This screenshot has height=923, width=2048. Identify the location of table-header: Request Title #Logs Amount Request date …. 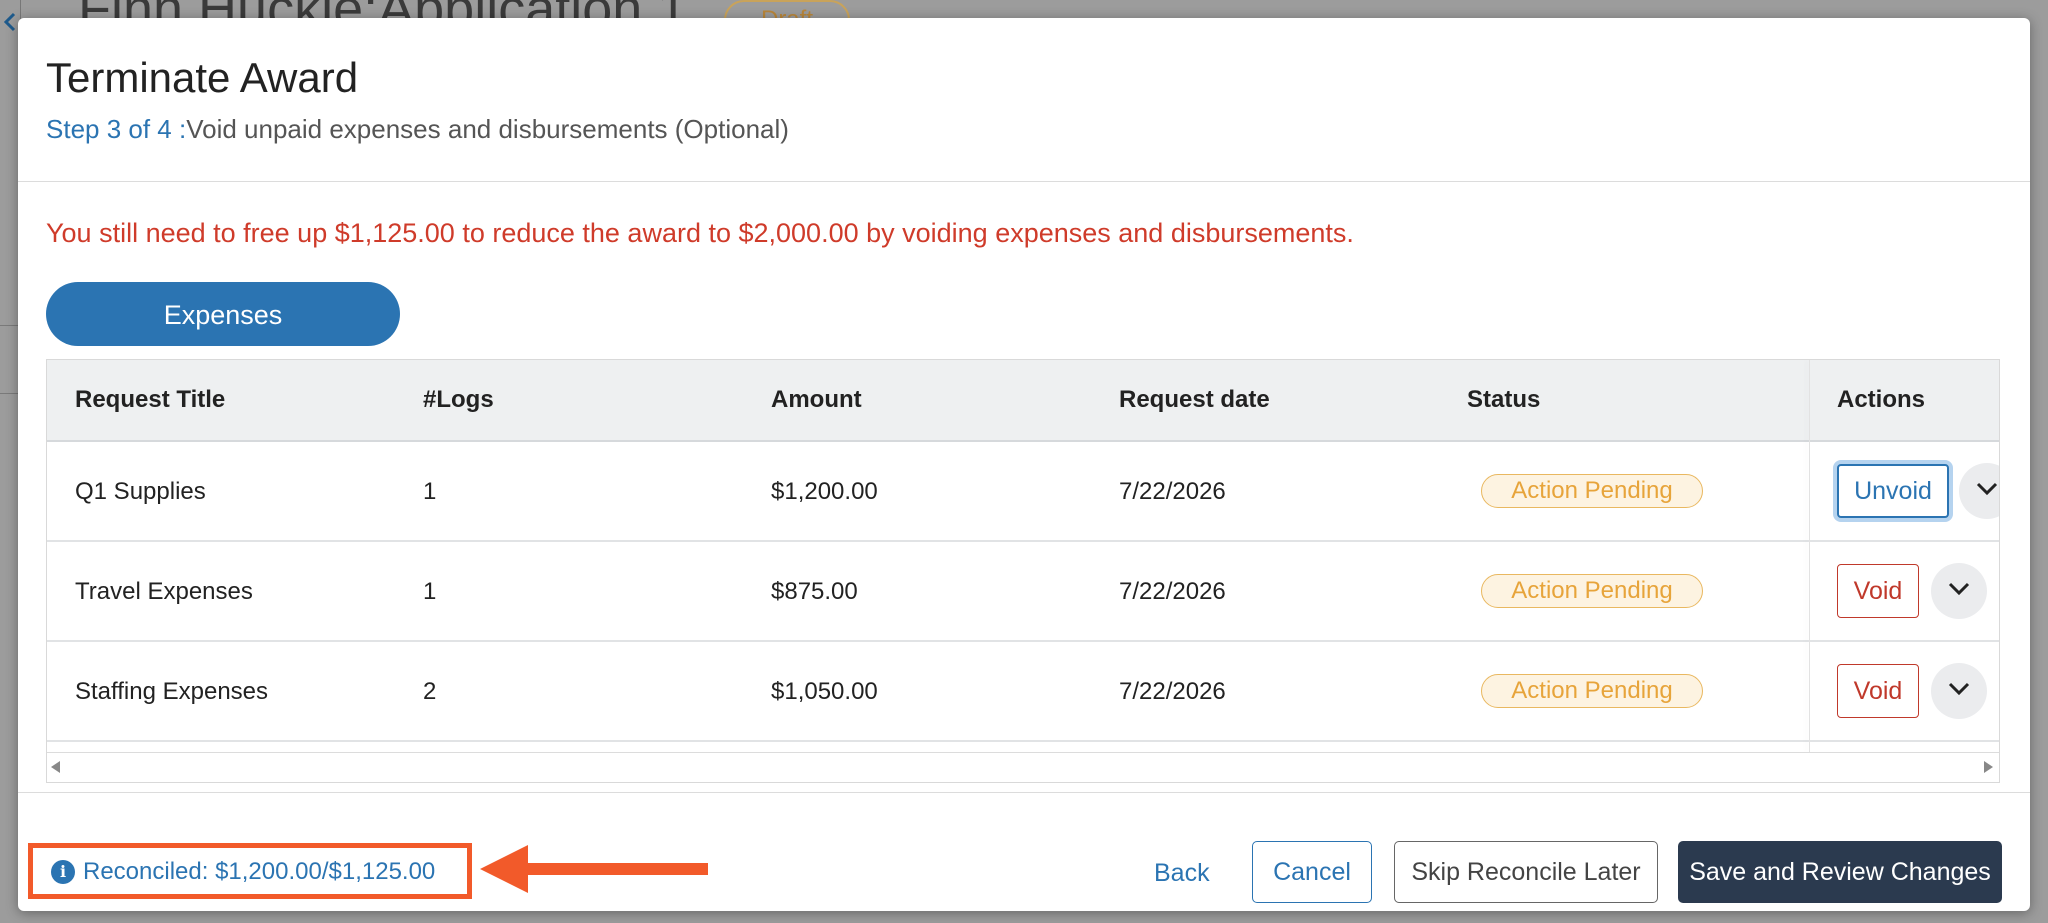
(1023, 401).